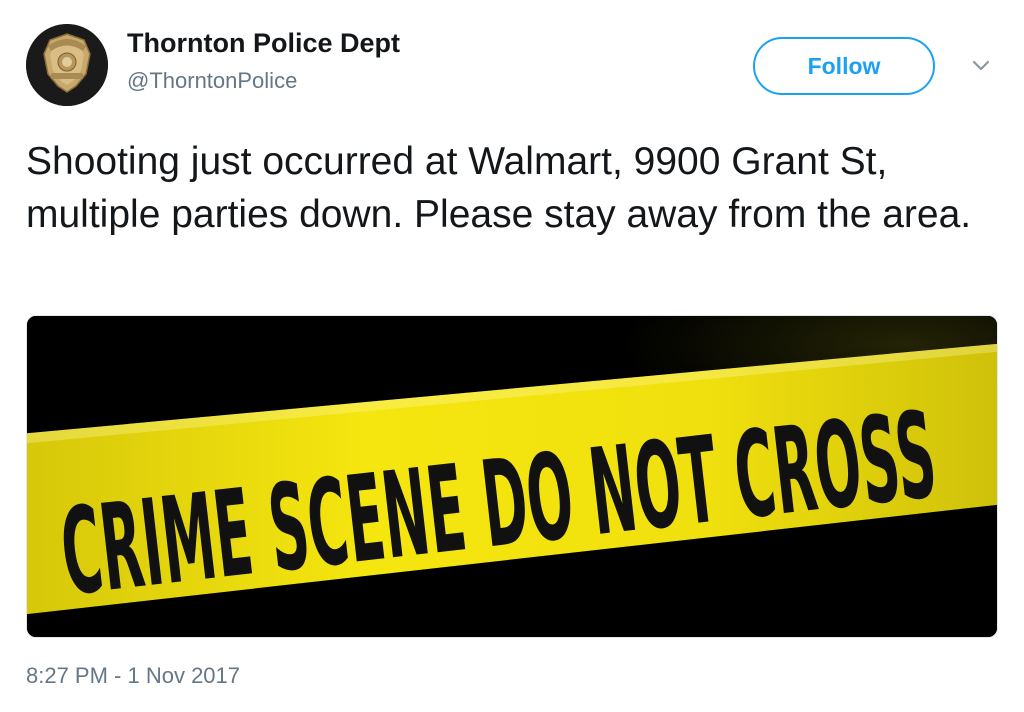  I want to click on chevron-down-icon, so click(981, 66).